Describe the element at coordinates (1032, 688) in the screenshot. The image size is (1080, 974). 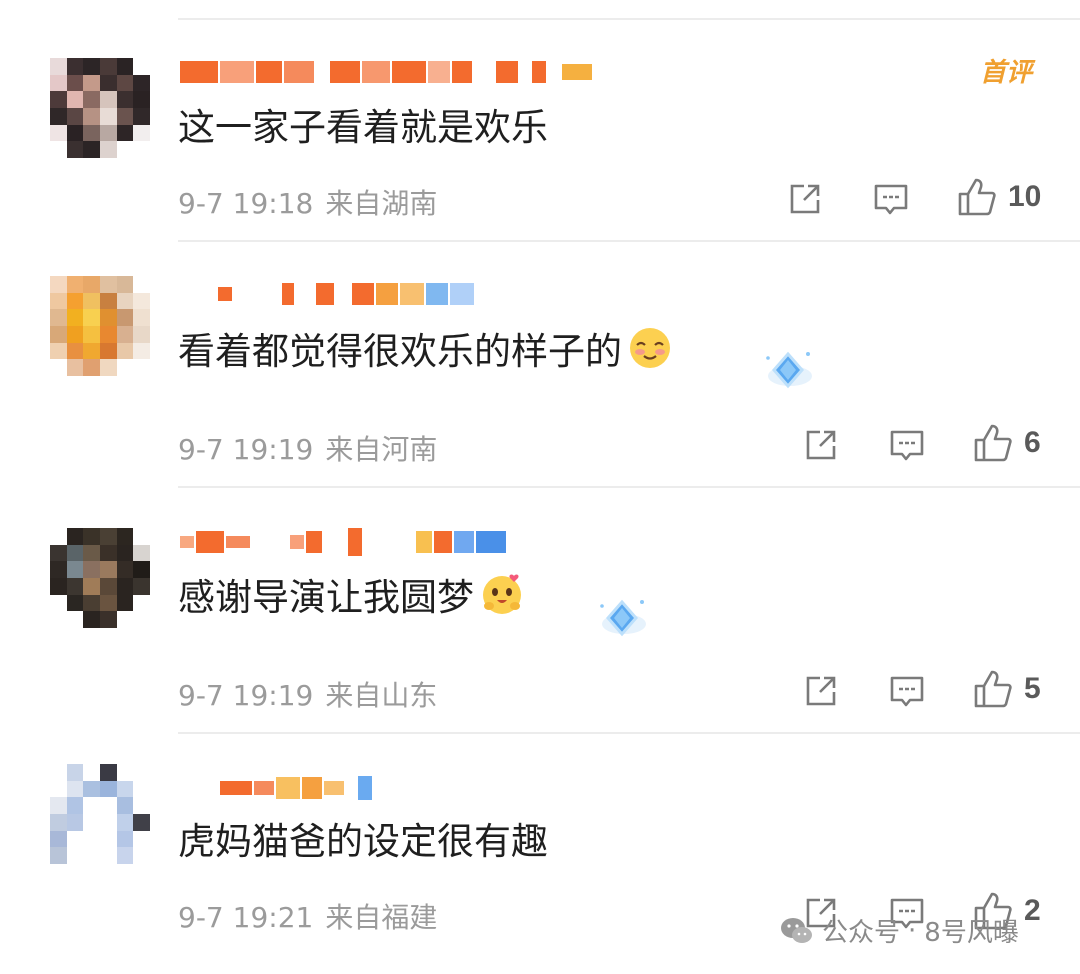
I see `like-count: 5` at that location.